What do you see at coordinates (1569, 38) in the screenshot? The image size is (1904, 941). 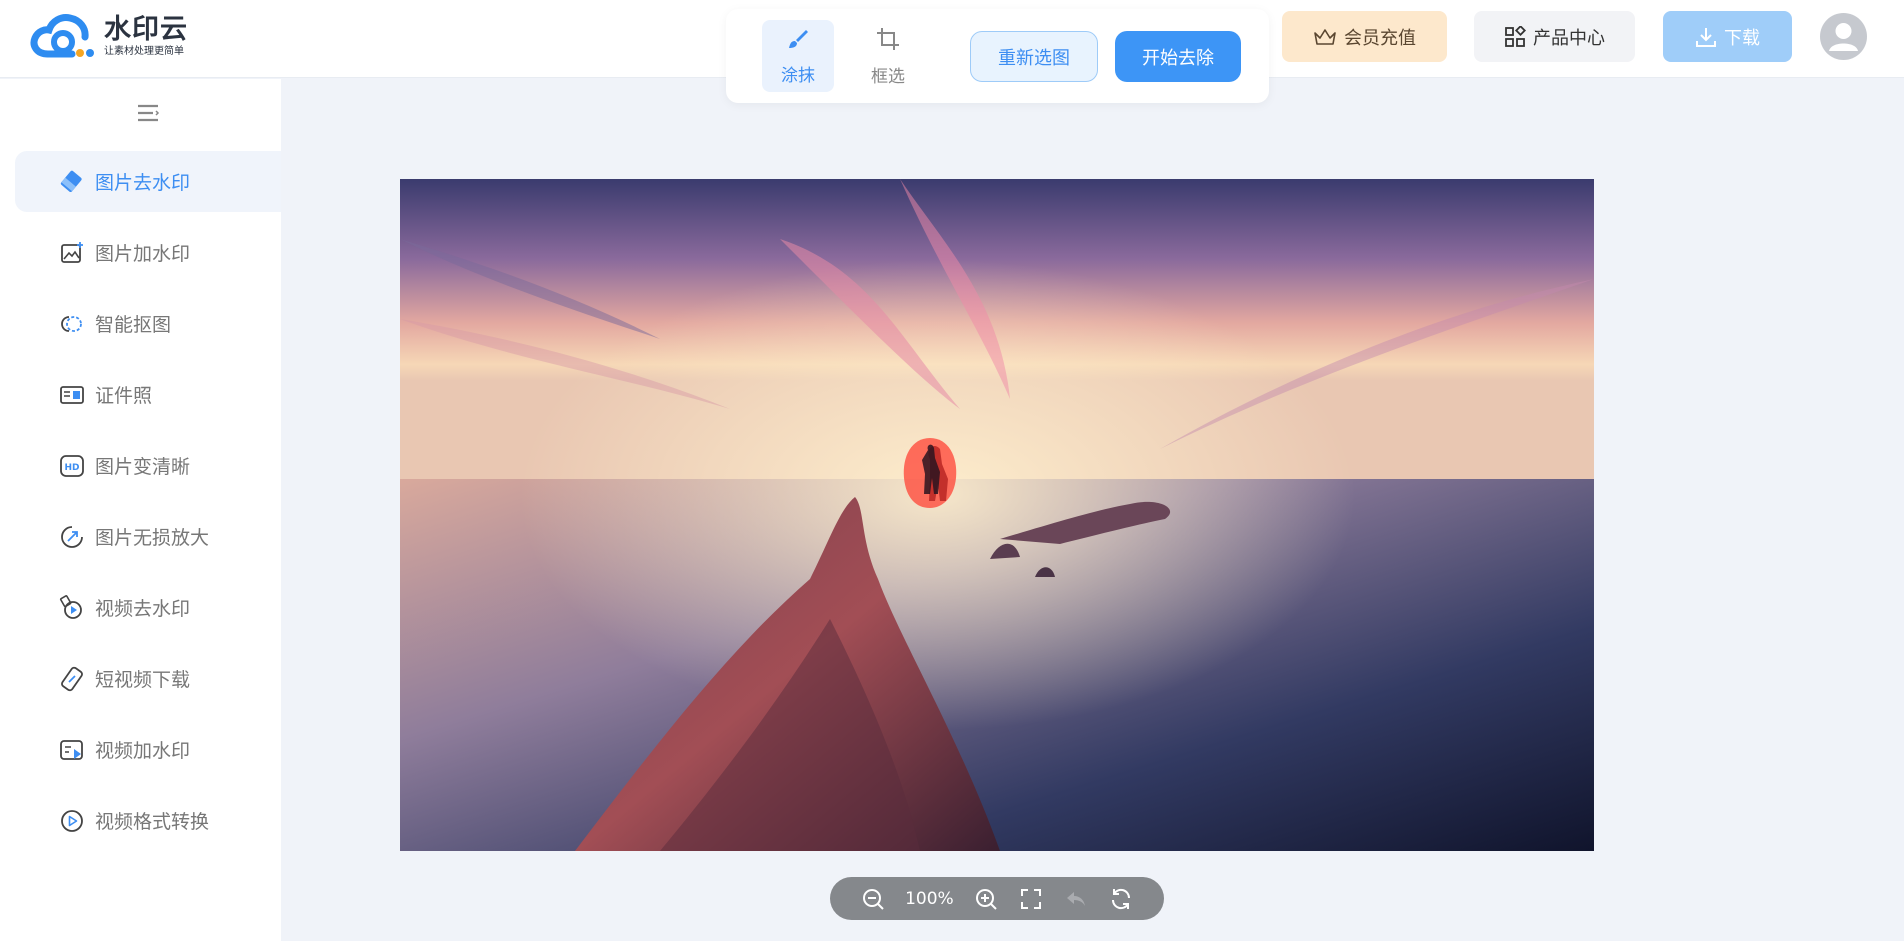 I see `product-center-label: 产品中心` at bounding box center [1569, 38].